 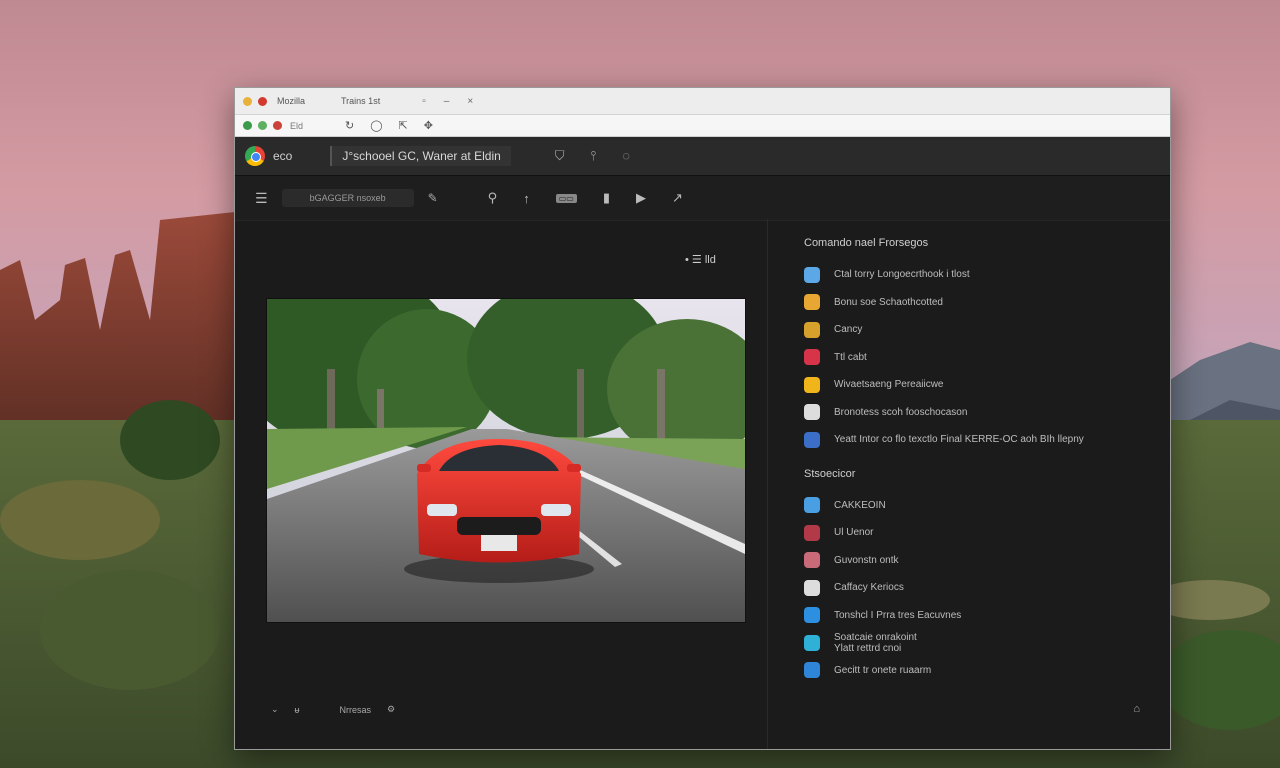 What do you see at coordinates (594, 156) in the screenshot?
I see `pin-icon: ⫯` at bounding box center [594, 156].